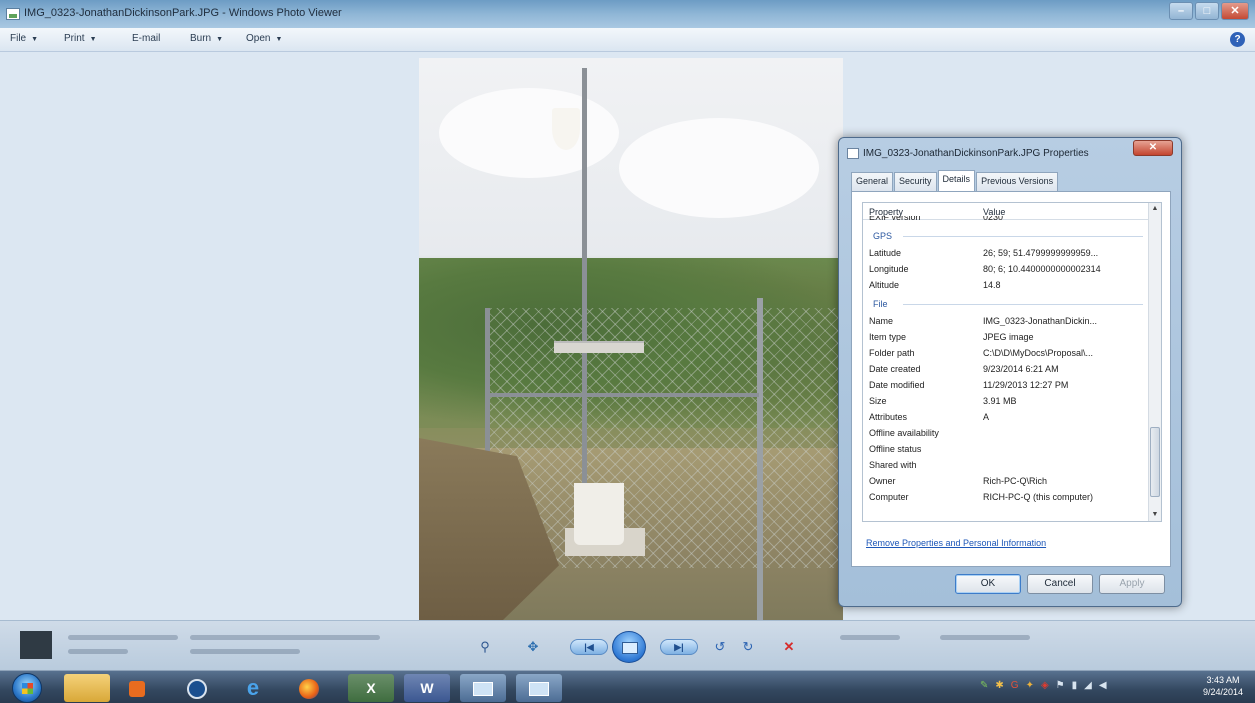 The image size is (1255, 703). I want to click on scroll-thumb, so click(1155, 462).